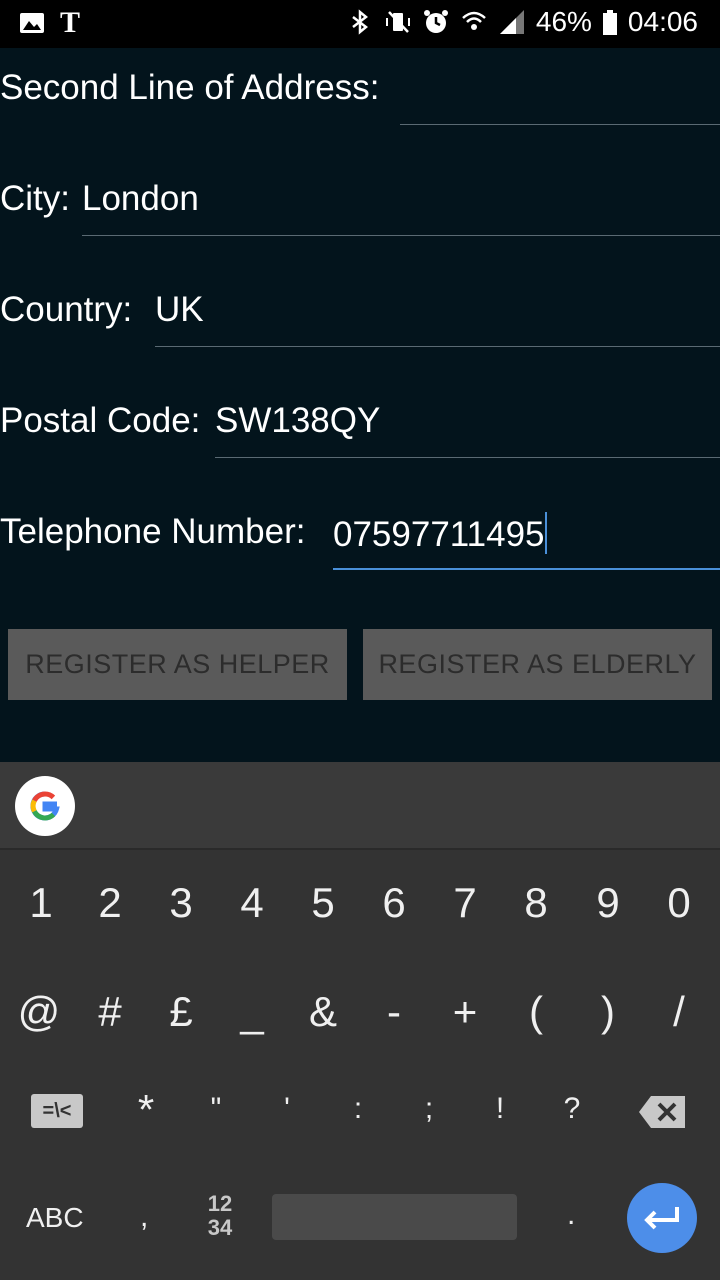  Describe the element at coordinates (323, 903) in the screenshot. I see `key-5: 5` at that location.